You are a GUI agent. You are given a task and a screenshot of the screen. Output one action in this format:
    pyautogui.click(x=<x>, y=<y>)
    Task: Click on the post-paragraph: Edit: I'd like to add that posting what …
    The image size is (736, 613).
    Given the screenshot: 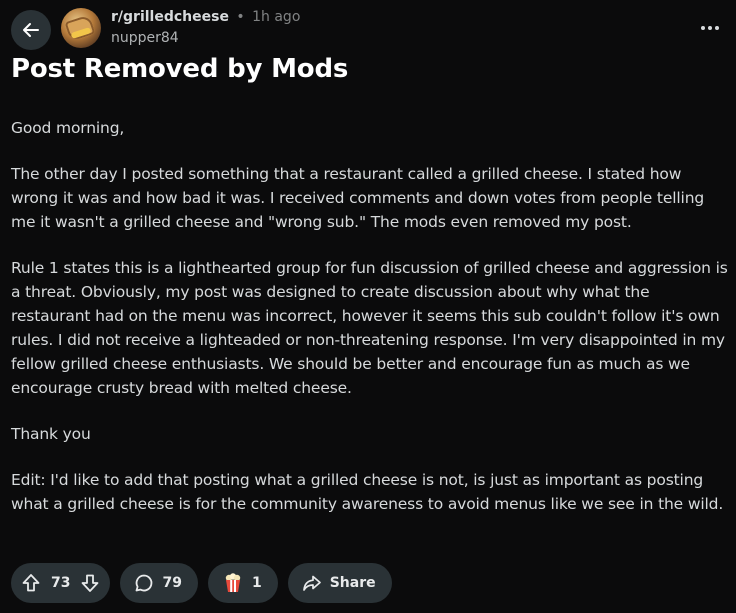 What is the action you would take?
    pyautogui.click(x=367, y=492)
    